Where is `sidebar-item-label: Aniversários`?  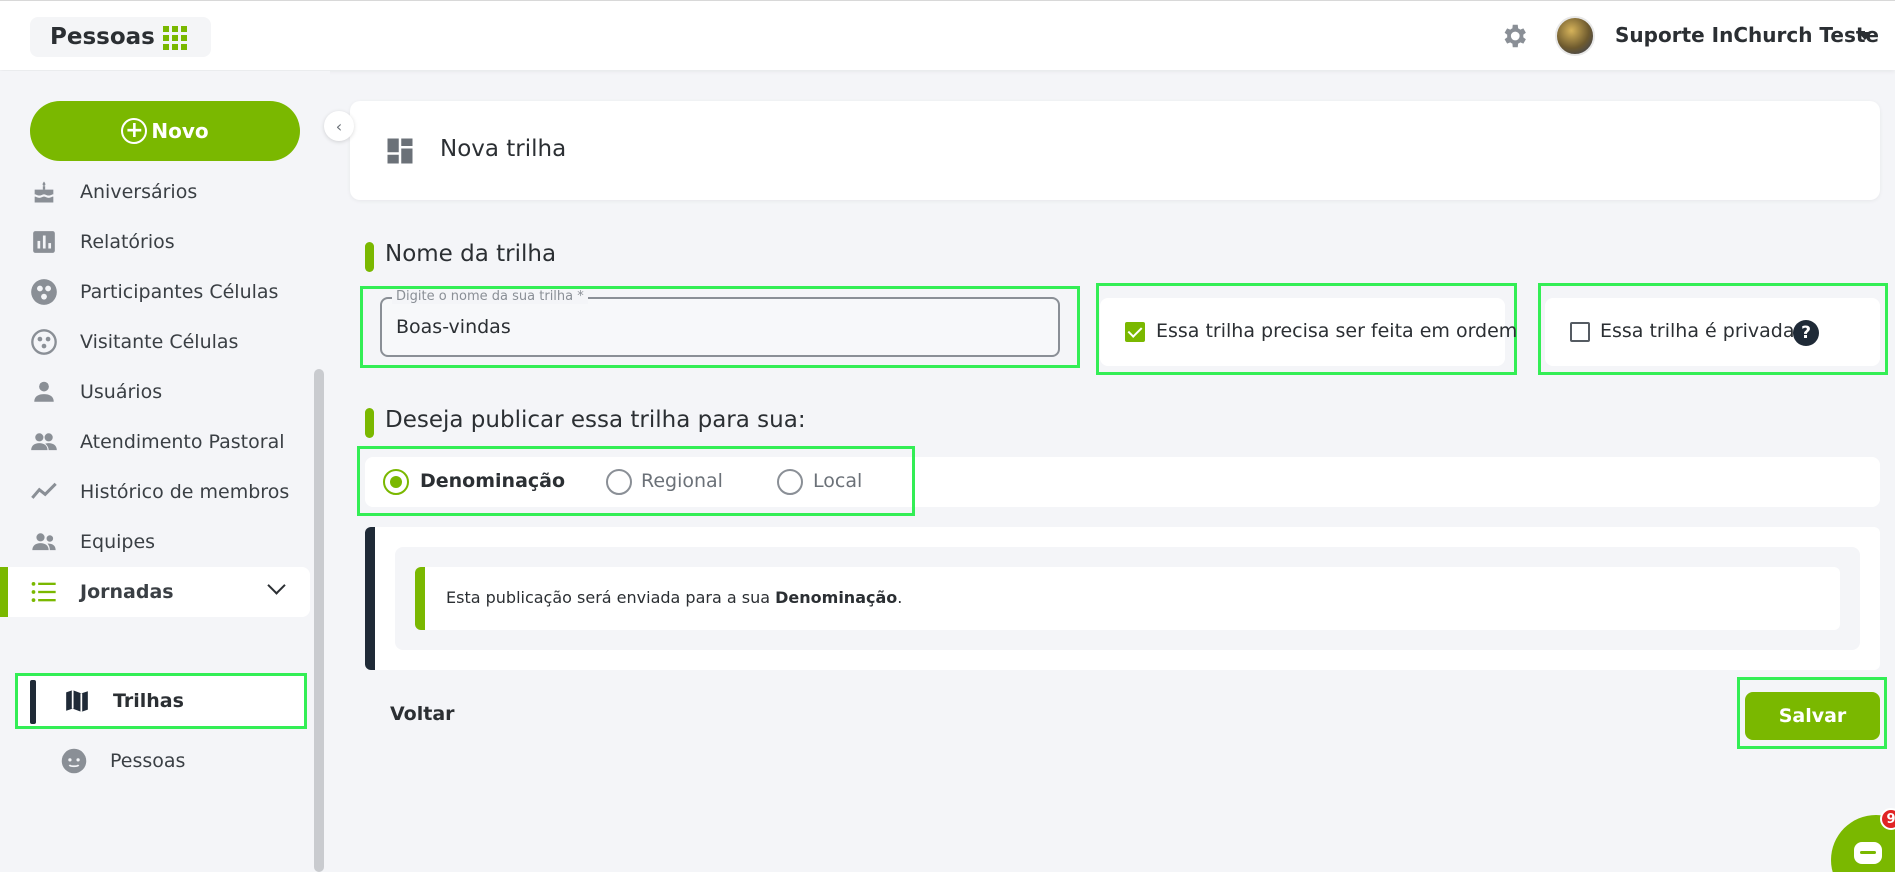 sidebar-item-label: Aniversários is located at coordinates (139, 192).